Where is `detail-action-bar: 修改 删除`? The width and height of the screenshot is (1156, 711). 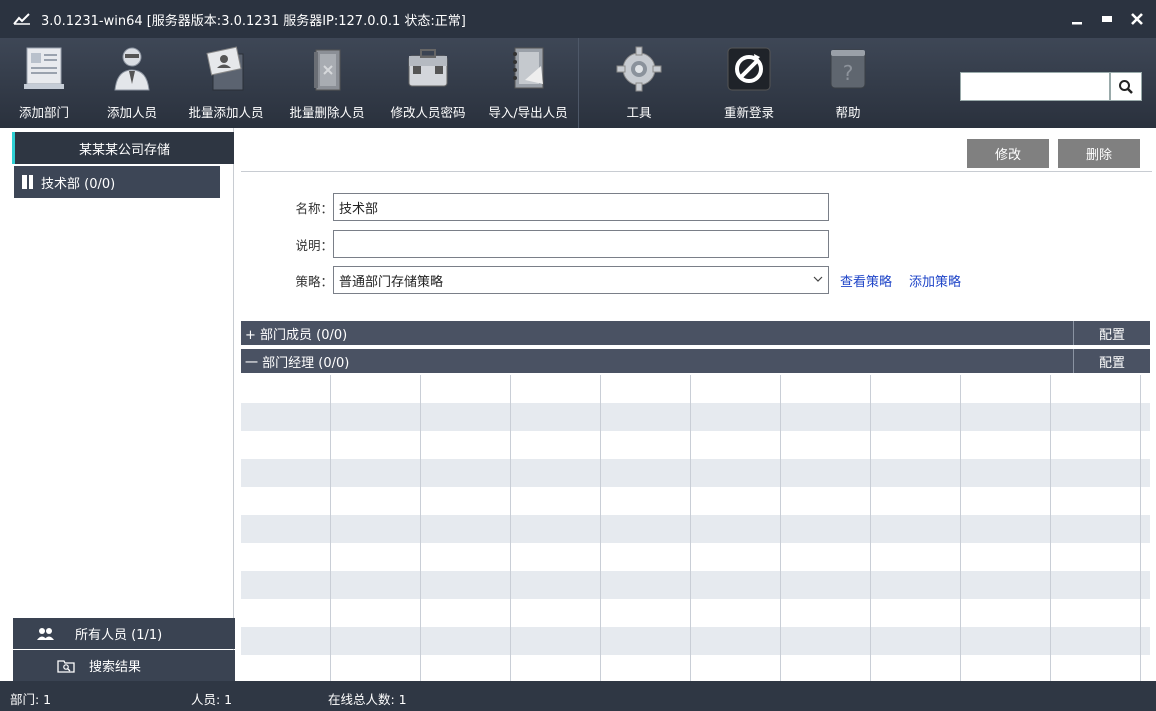 detail-action-bar: 修改 删除 is located at coordinates (696, 150).